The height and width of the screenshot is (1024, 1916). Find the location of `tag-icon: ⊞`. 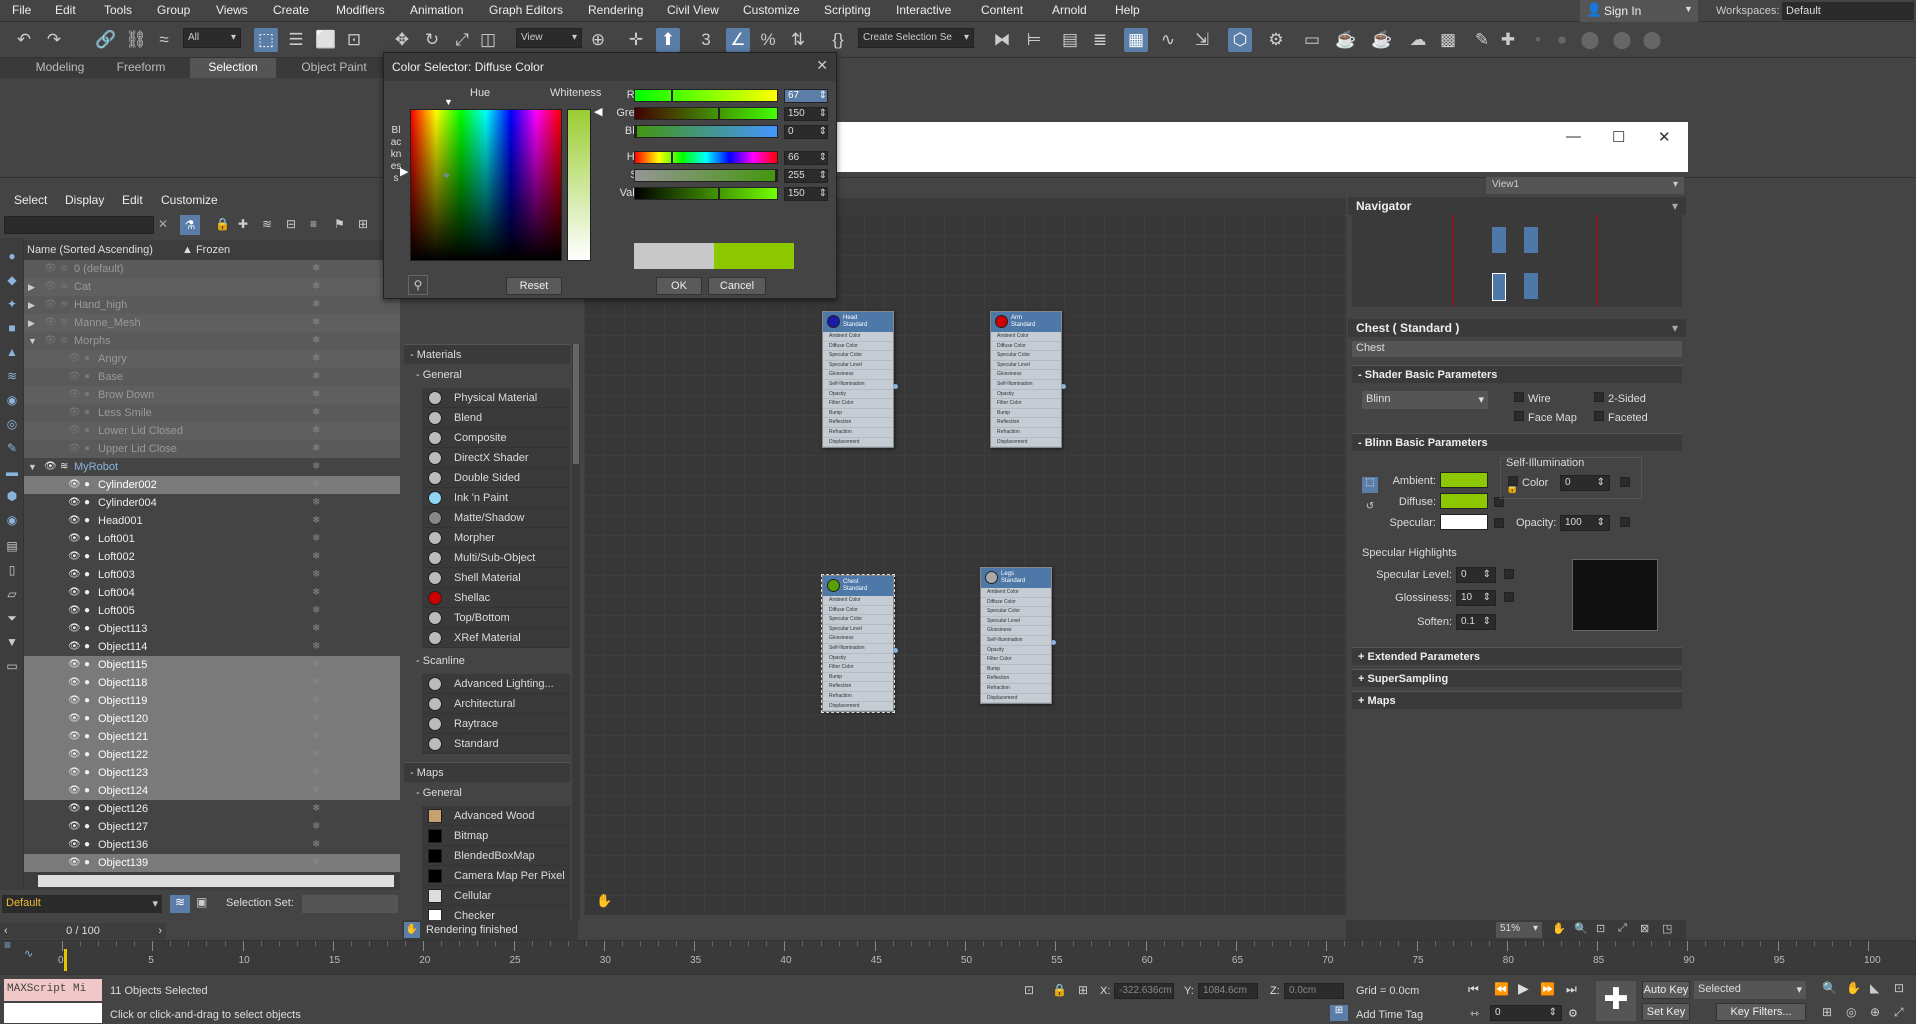

tag-icon: ⊞ is located at coordinates (363, 224).